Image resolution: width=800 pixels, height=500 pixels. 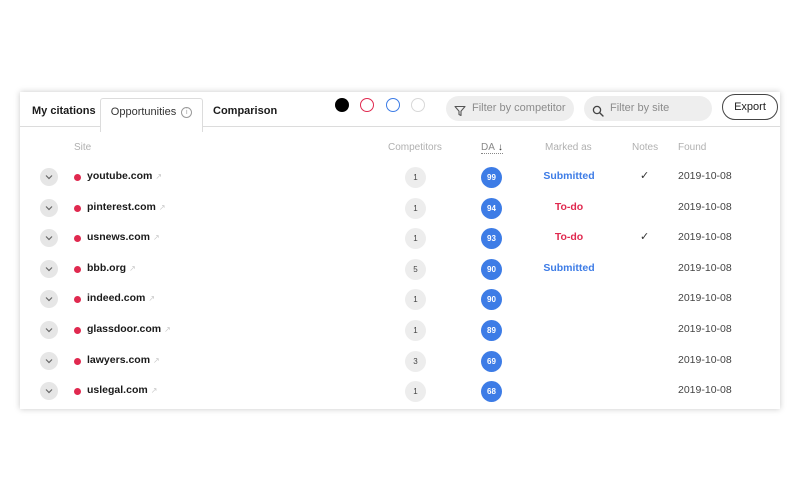 I want to click on column-header-competitors: Competitors, so click(x=415, y=147).